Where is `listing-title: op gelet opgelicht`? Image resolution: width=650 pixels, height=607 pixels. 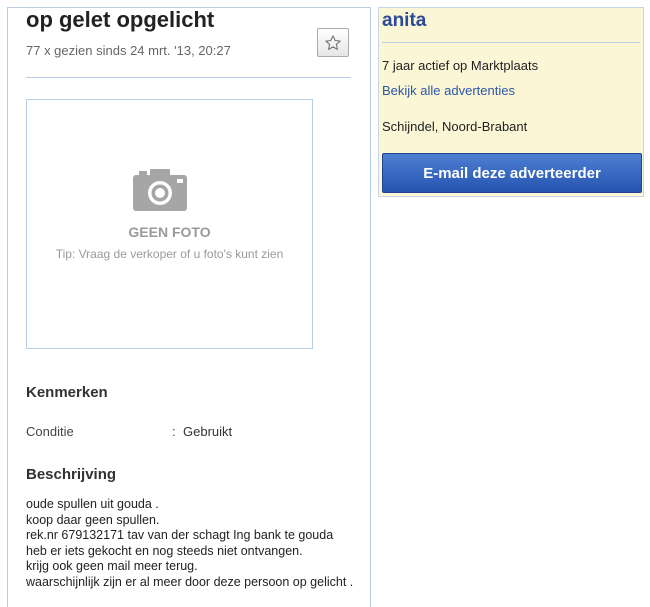
listing-title: op gelet opgelicht is located at coordinates (120, 19).